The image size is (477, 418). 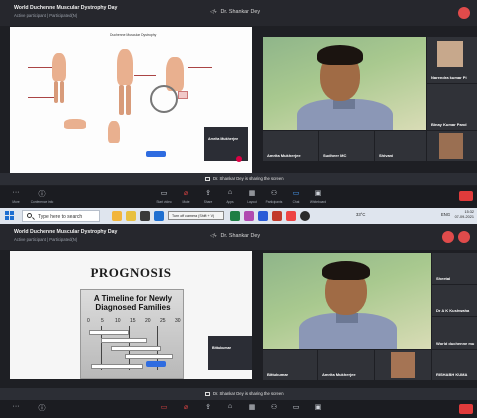 What do you see at coordinates (235, 12) in the screenshot?
I see `presenter-label: ◁ϟ Dr. Shankar Dey` at bounding box center [235, 12].